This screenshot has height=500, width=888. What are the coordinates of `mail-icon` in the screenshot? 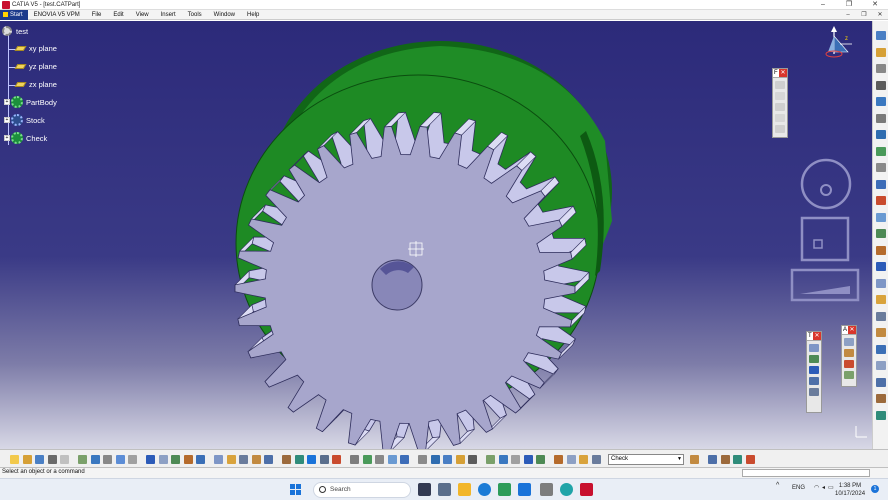 It's located at (444, 489).